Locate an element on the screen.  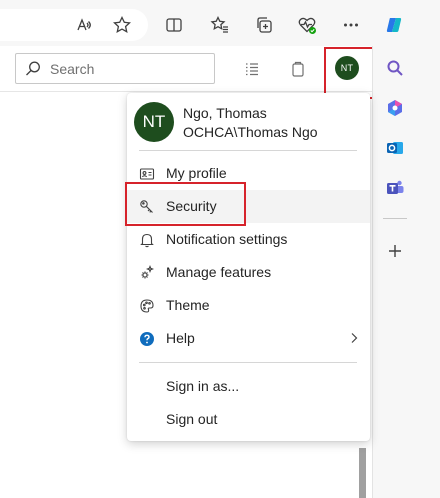
split-screen-icon is located at coordinates (174, 25).